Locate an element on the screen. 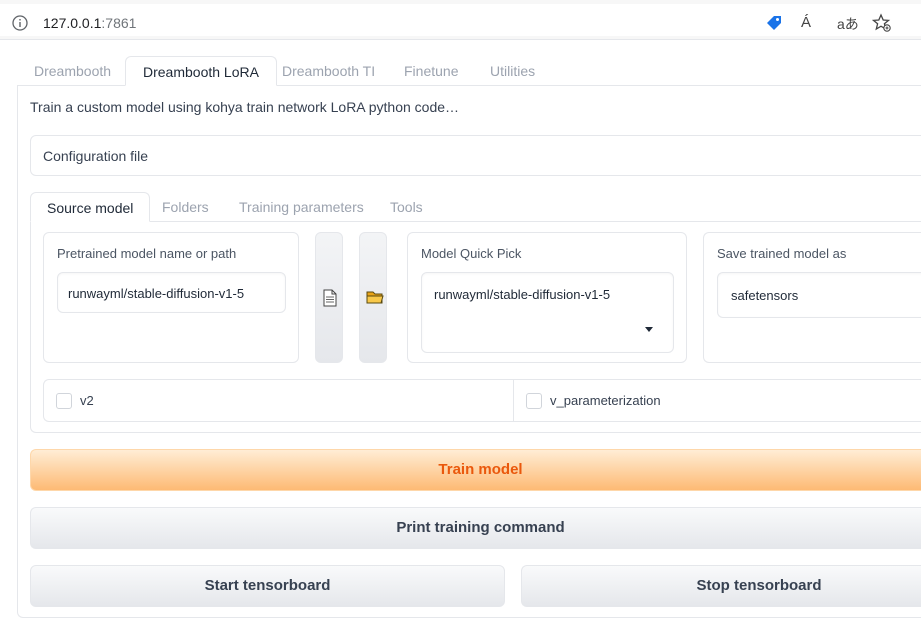 This screenshot has height=621, width=921. stop-tensorboard-button: Stop tensorboard is located at coordinates (721, 586).